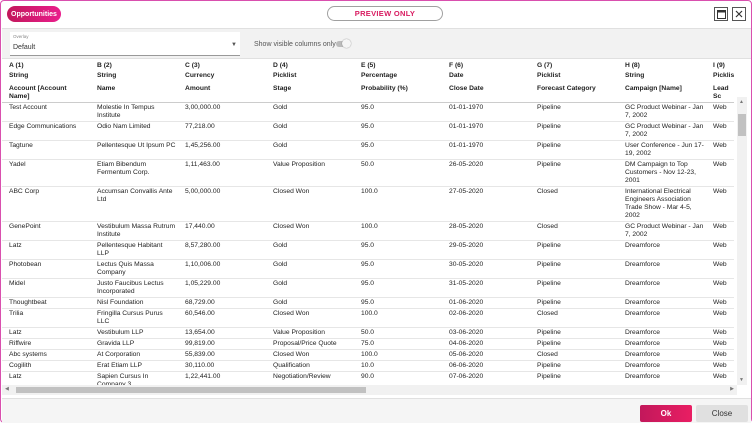  Describe the element at coordinates (742, 125) in the screenshot. I see `vertical-scroll-thumb` at that location.